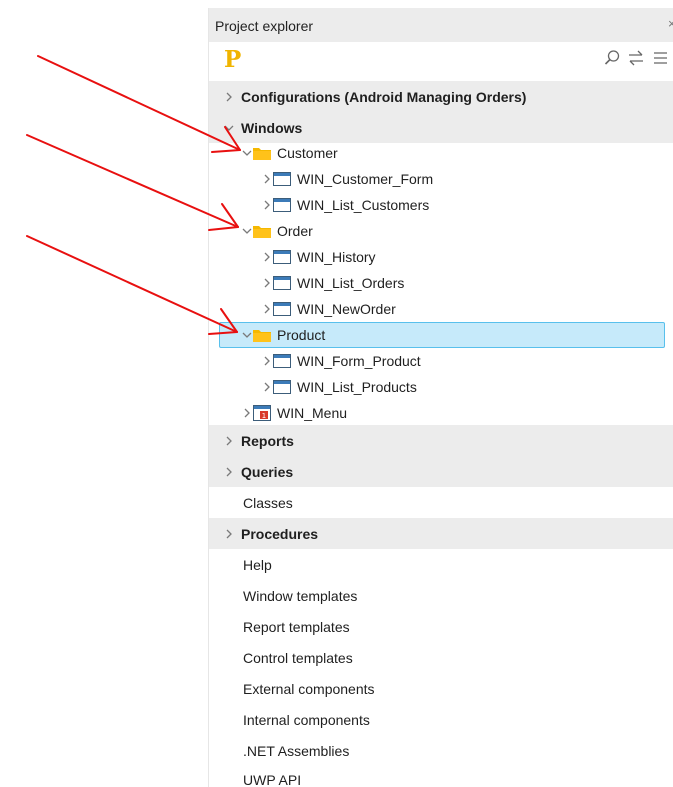  Describe the element at coordinates (363, 205) in the screenshot. I see `tree-item-label: WIN_List_Customers` at that location.